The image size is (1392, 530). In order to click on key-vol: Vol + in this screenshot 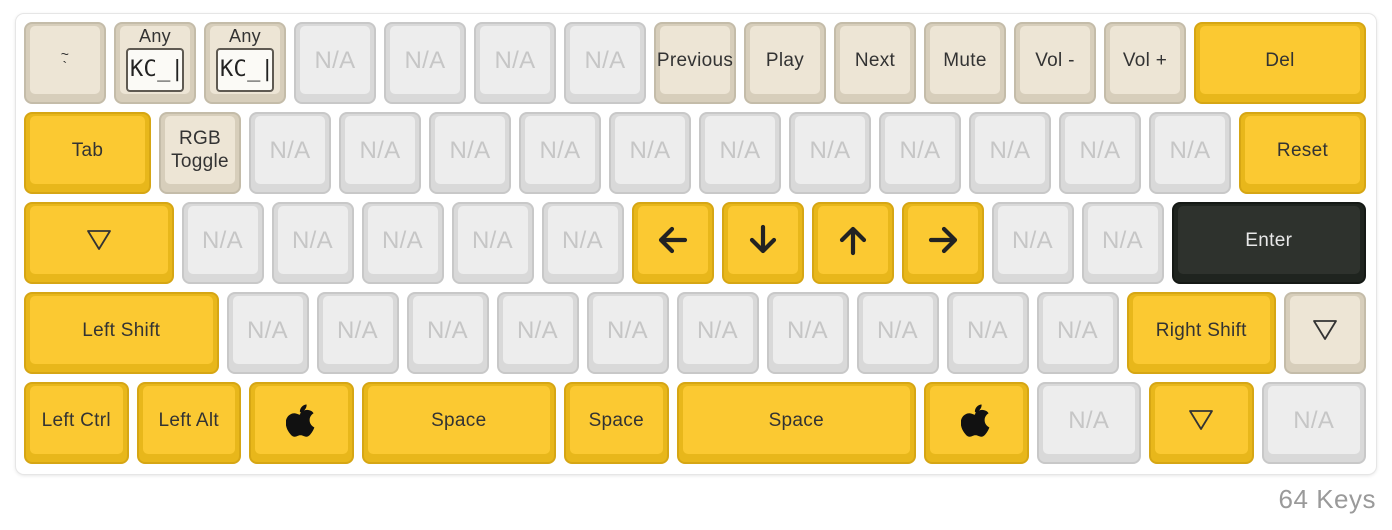, I will do `click(1145, 63)`.